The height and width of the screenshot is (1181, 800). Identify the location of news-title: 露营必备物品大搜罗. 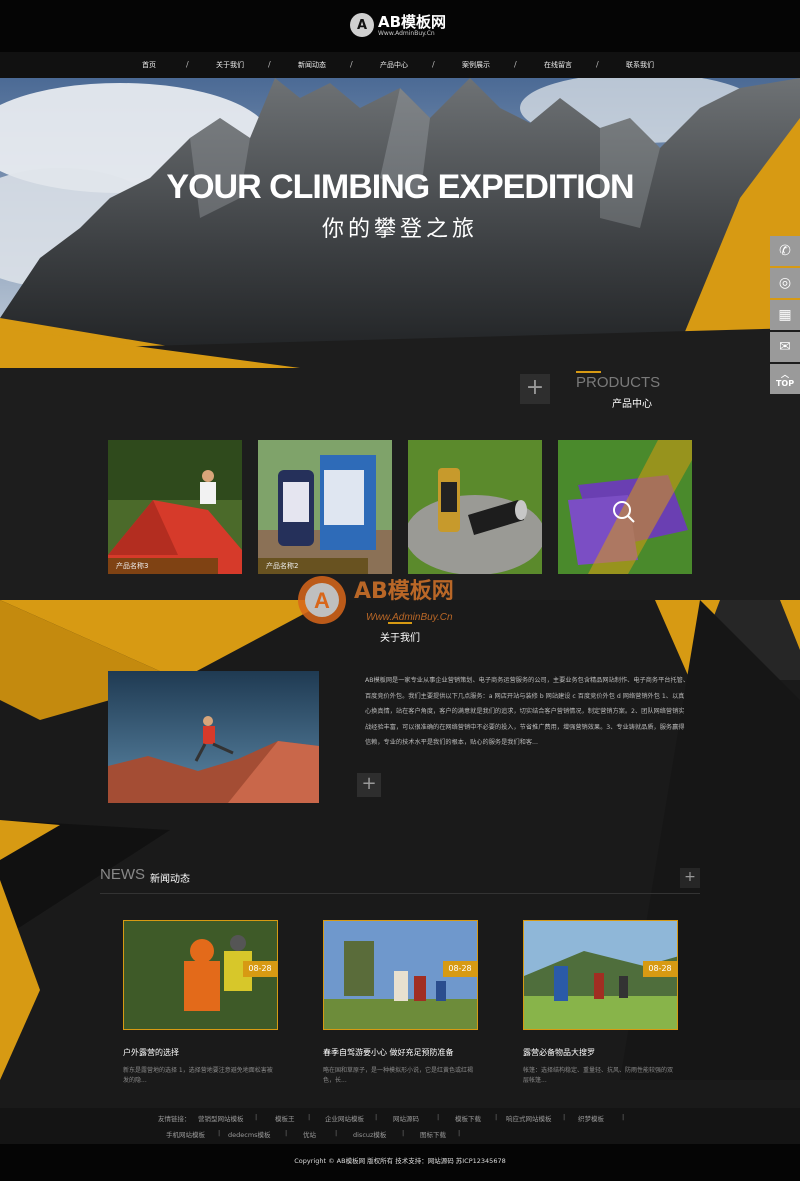
(600, 1052).